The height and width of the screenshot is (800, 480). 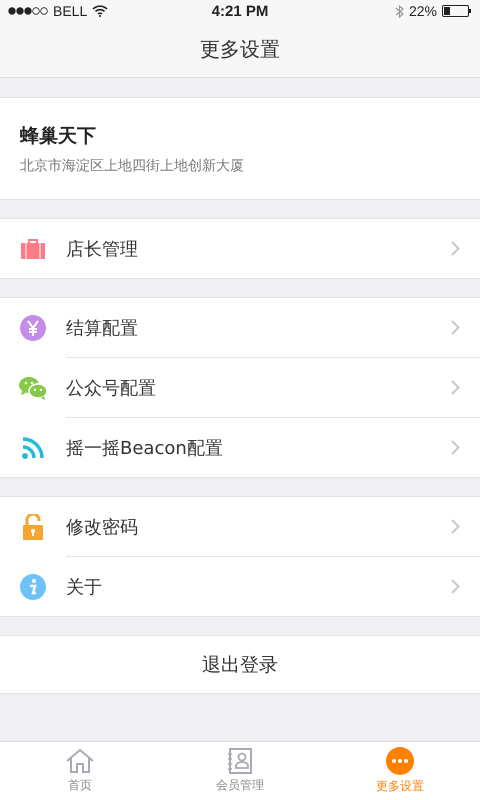 I want to click on store-name: 蜂巢天下, so click(x=58, y=136).